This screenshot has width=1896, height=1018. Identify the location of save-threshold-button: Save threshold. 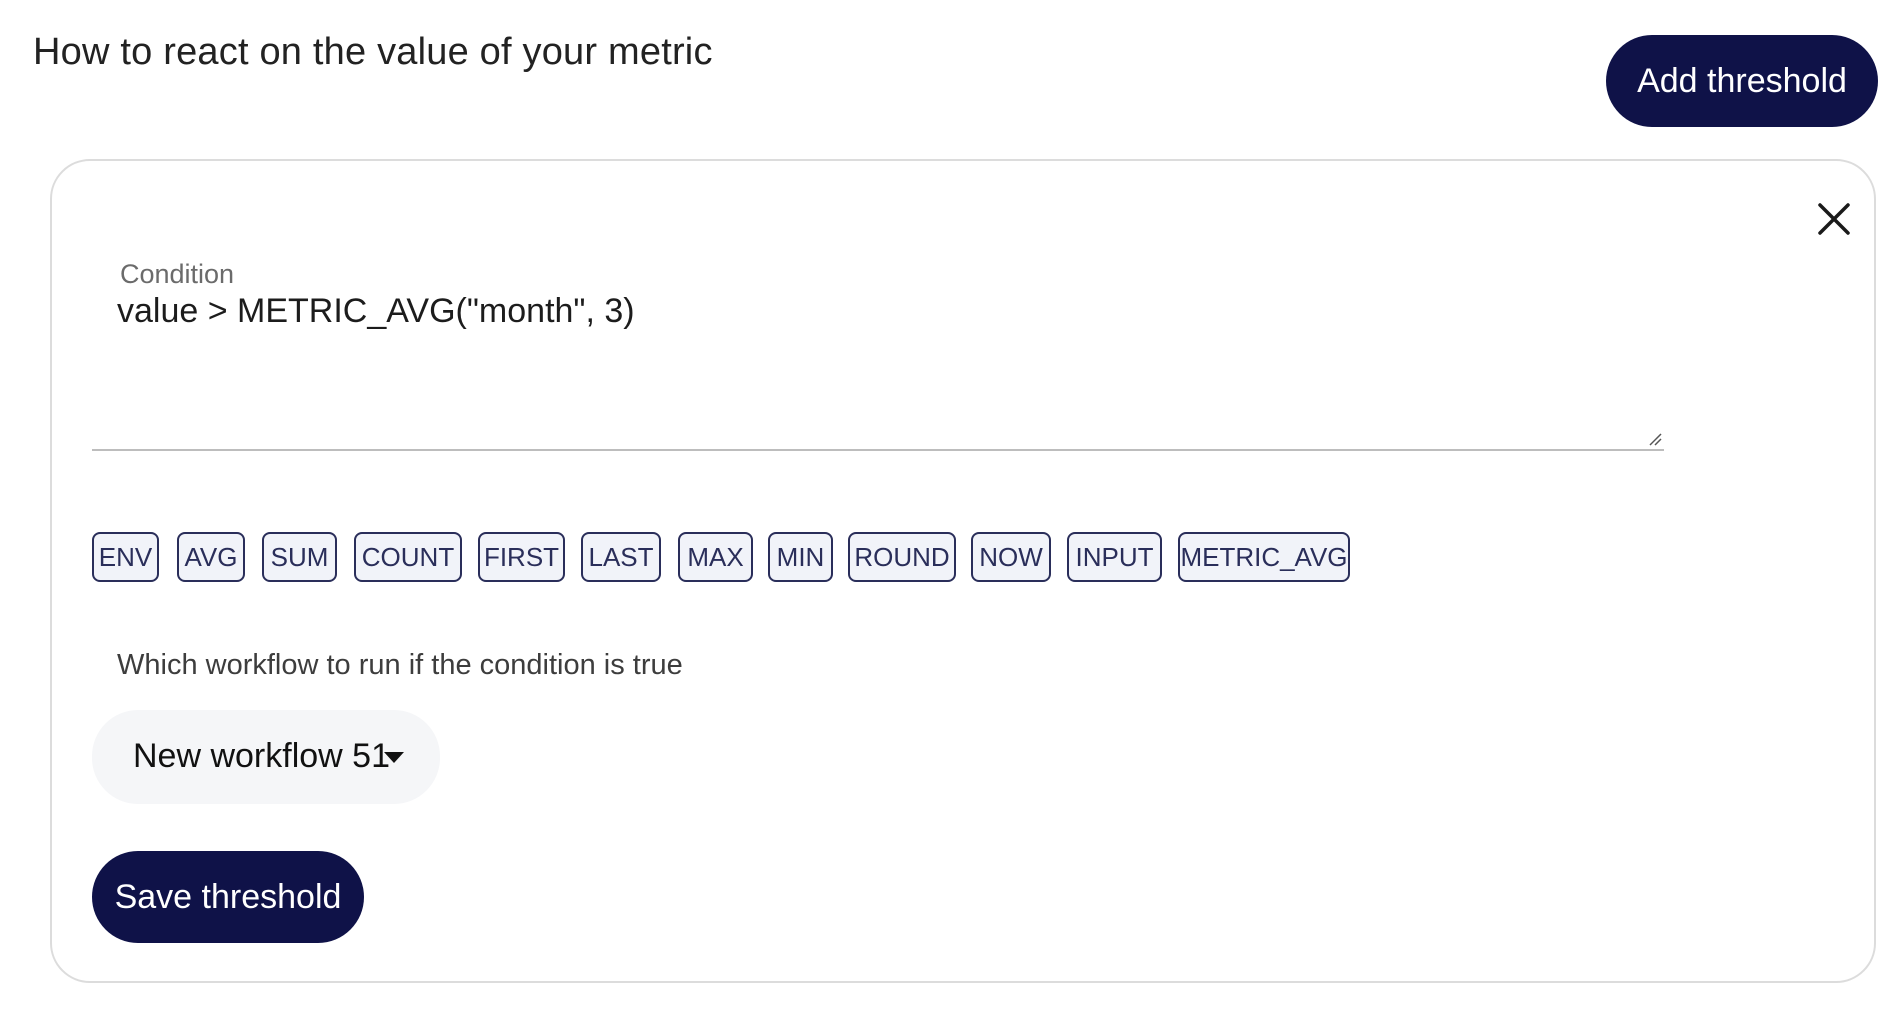
(228, 897).